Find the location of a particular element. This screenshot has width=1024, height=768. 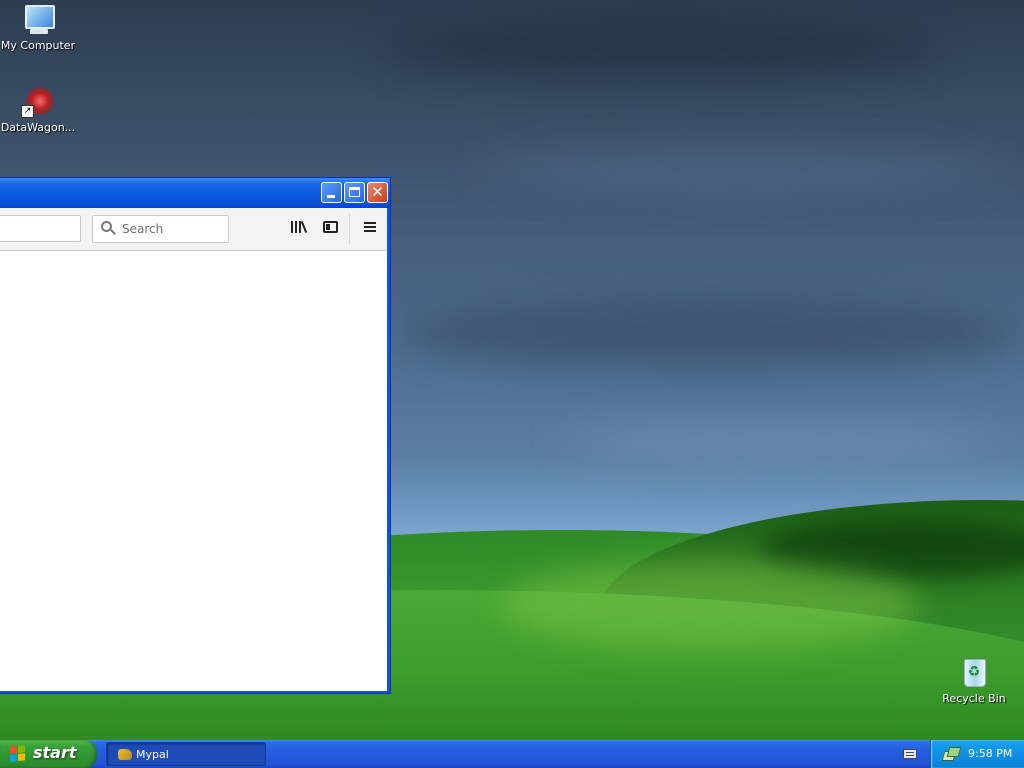

desktop-icon-recycle-bin: ♻ Recycle Bin is located at coordinates (974, 680).